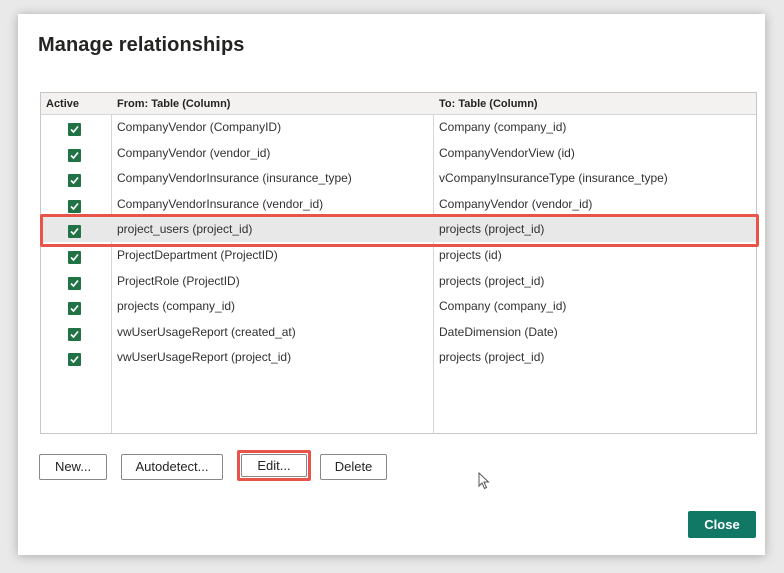  Describe the element at coordinates (220, 203) in the screenshot. I see `from-cell: CompanyVendorInsurance (vendor_id)` at that location.